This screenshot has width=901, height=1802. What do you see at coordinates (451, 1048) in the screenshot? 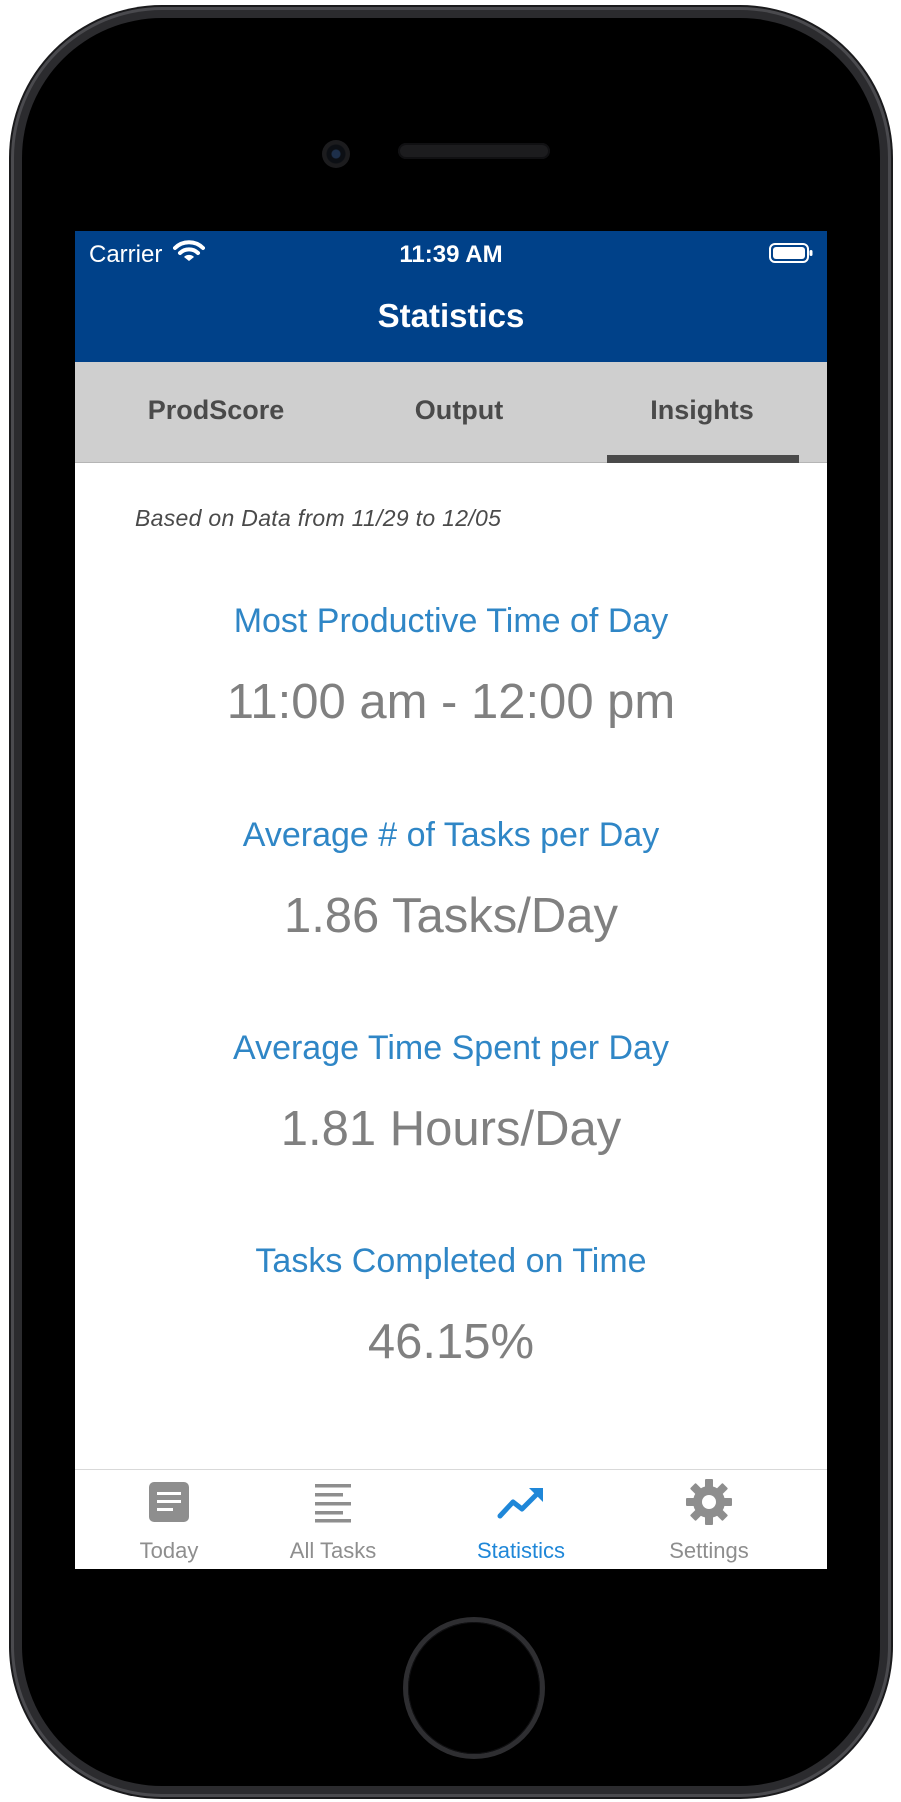
I see `stat-label-time-per-day: Average Time Spent per Day` at bounding box center [451, 1048].